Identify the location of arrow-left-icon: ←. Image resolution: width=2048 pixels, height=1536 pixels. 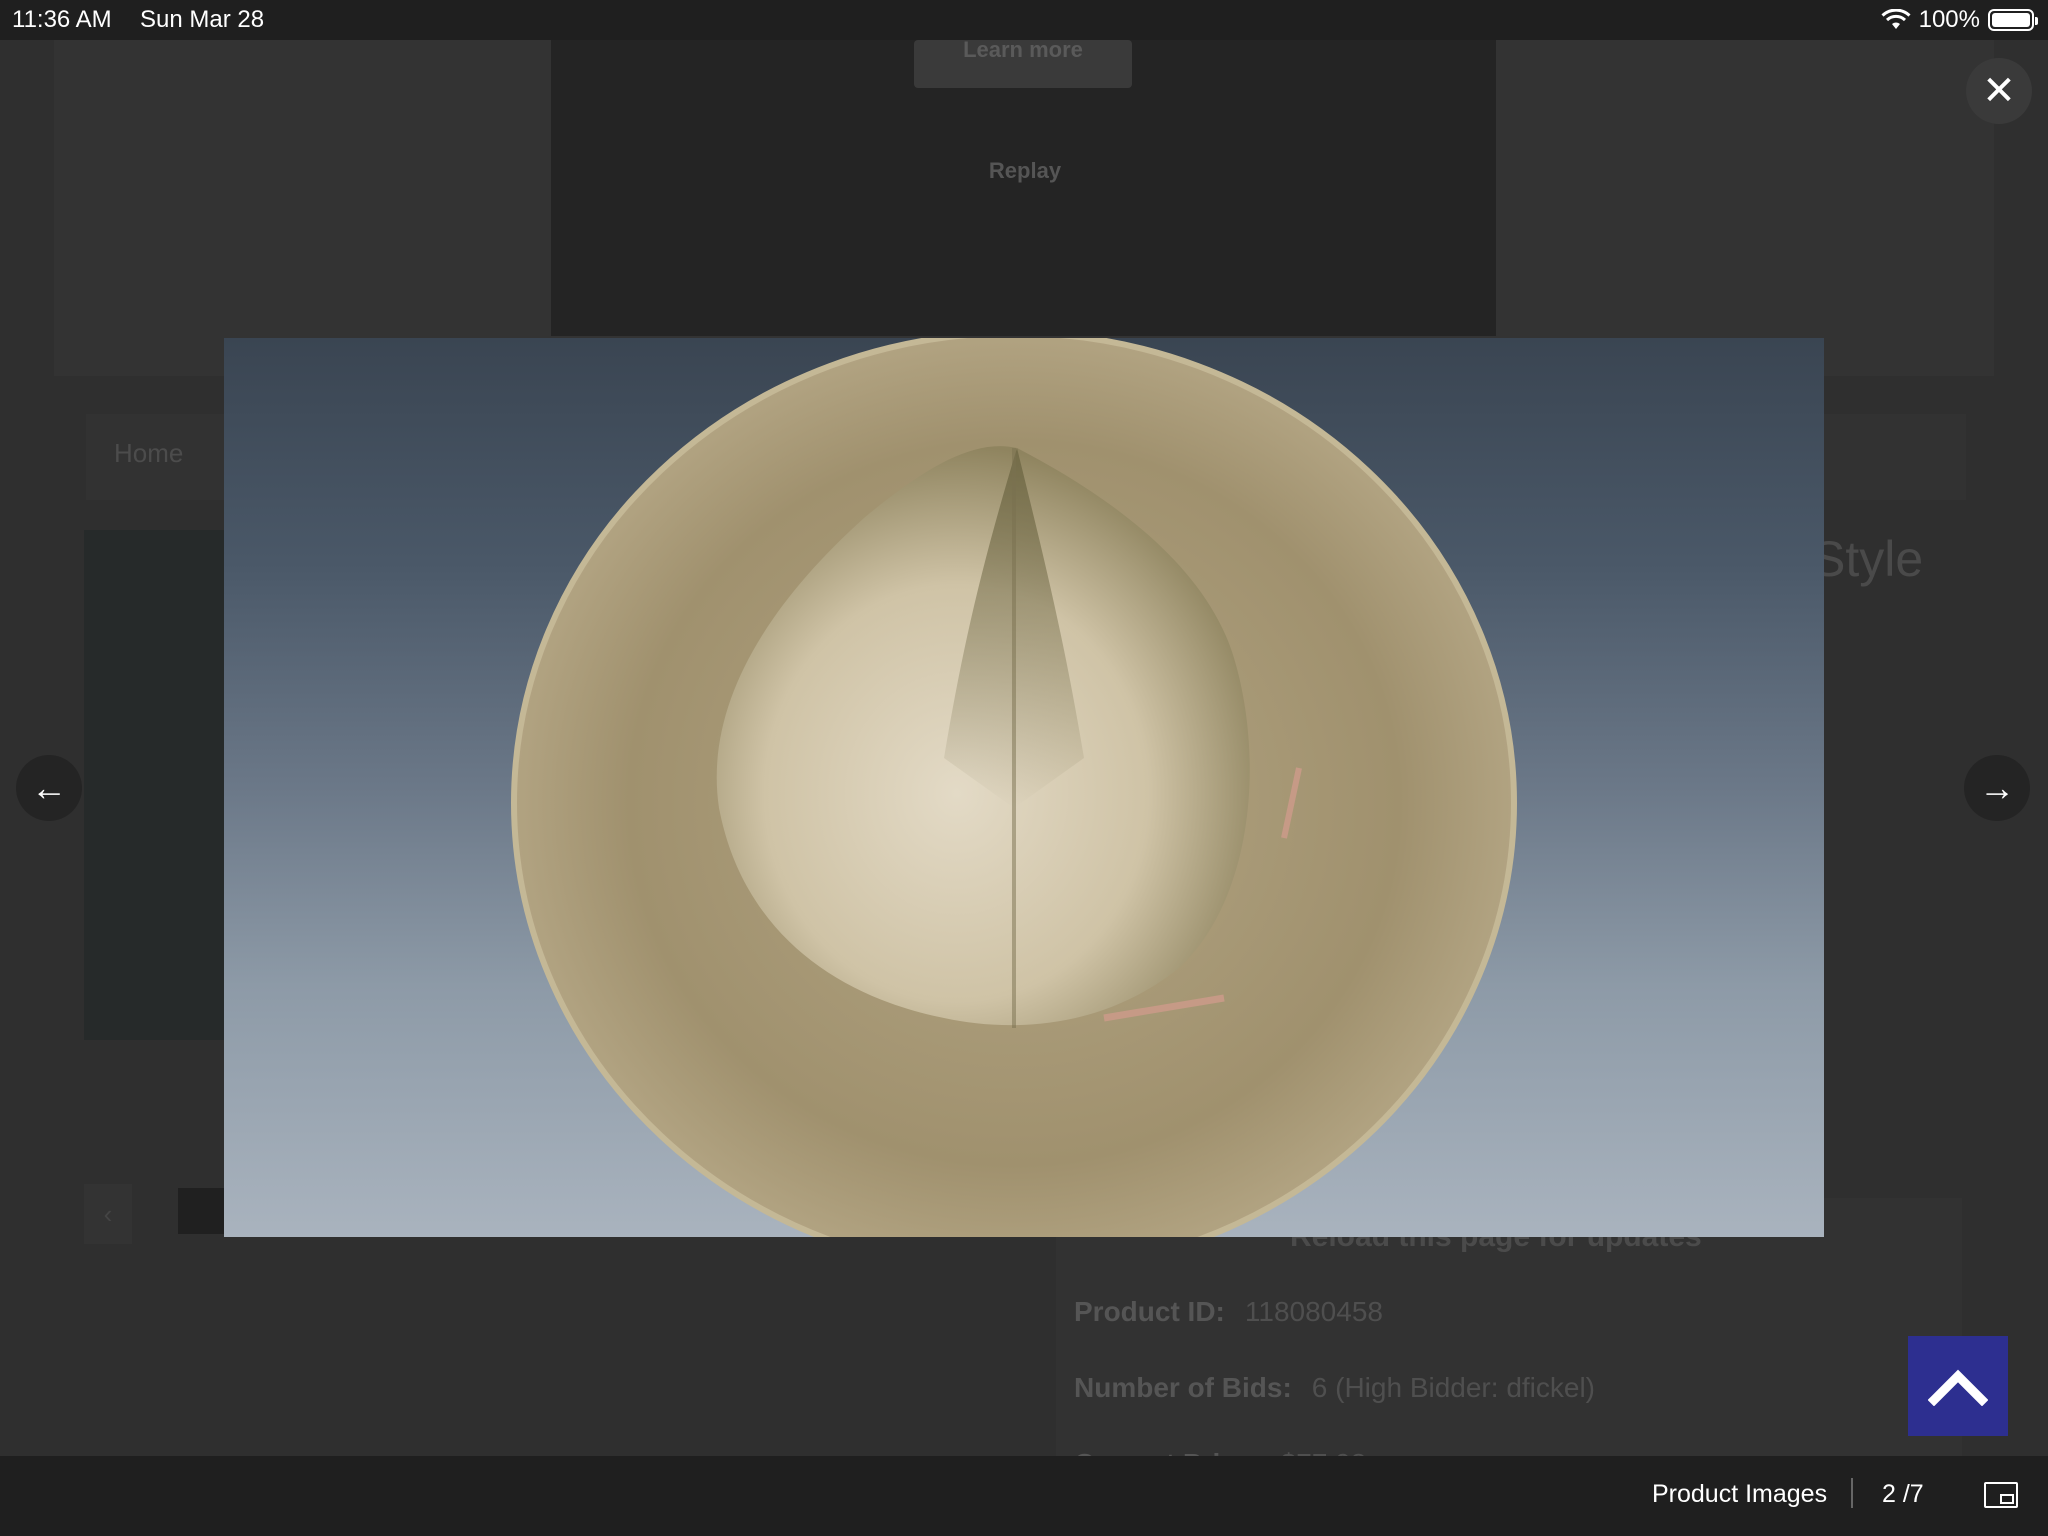
(49, 787).